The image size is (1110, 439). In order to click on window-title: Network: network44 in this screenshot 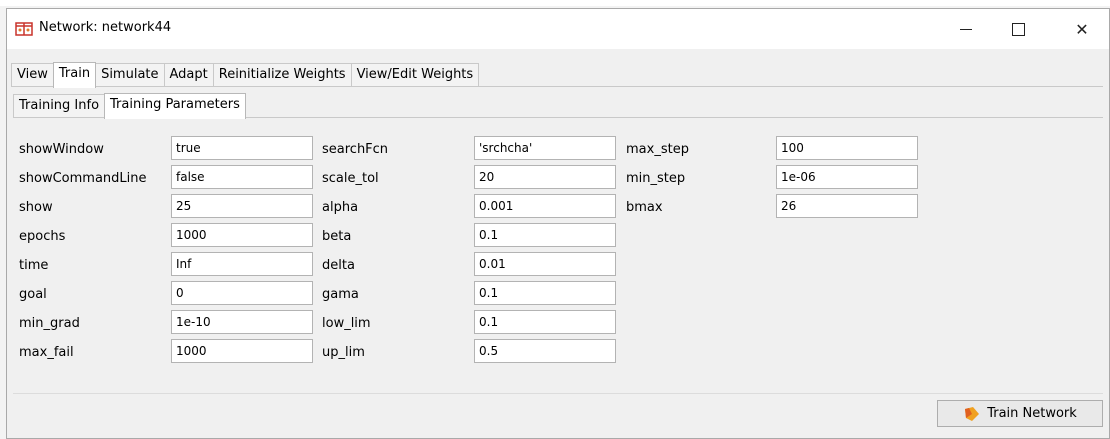, I will do `click(105, 27)`.